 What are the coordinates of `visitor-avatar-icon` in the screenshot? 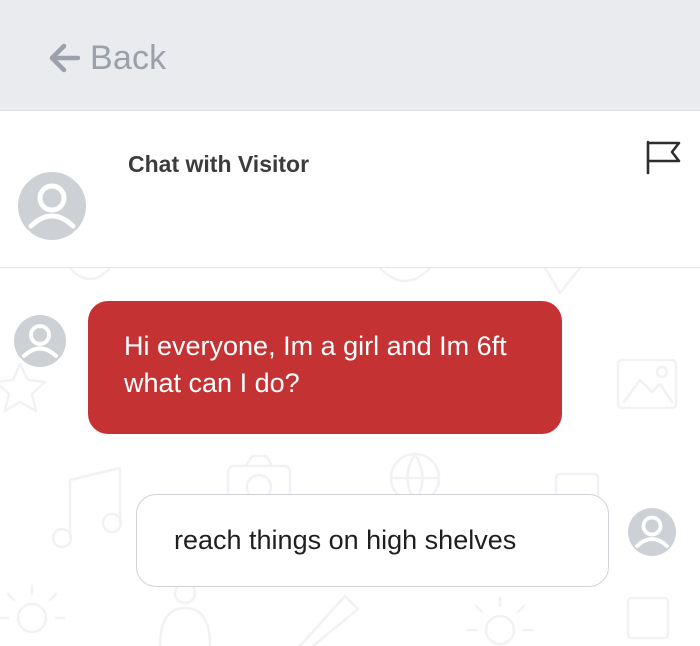 It's located at (40, 343).